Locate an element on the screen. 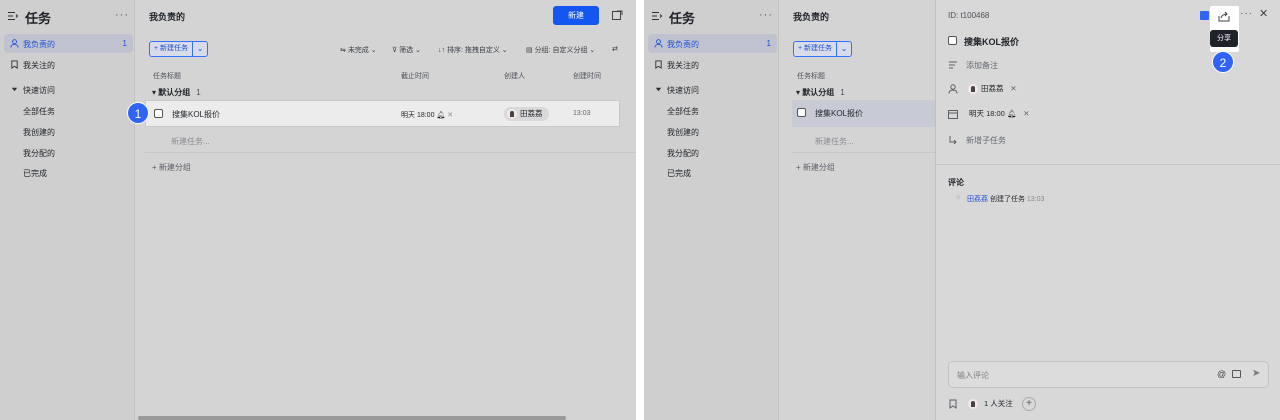 The width and height of the screenshot is (1280, 420). horizontal-scrollbar is located at coordinates (352, 418).